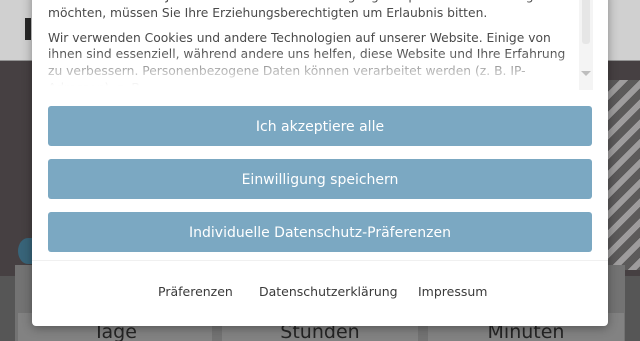 This screenshot has width=640, height=341. What do you see at coordinates (320, 179) in the screenshot?
I see `save-consent-button: Einwilligung speichern` at bounding box center [320, 179].